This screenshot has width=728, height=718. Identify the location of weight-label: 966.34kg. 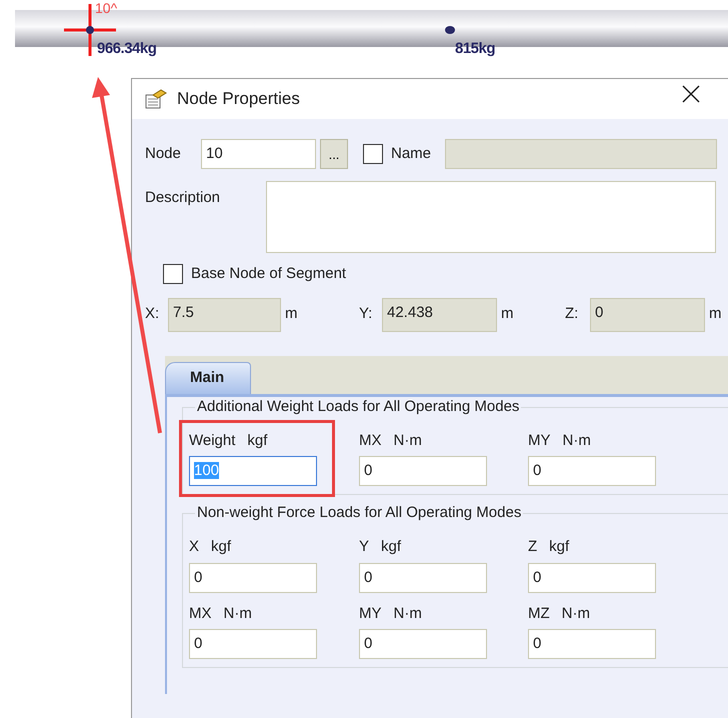
(126, 49).